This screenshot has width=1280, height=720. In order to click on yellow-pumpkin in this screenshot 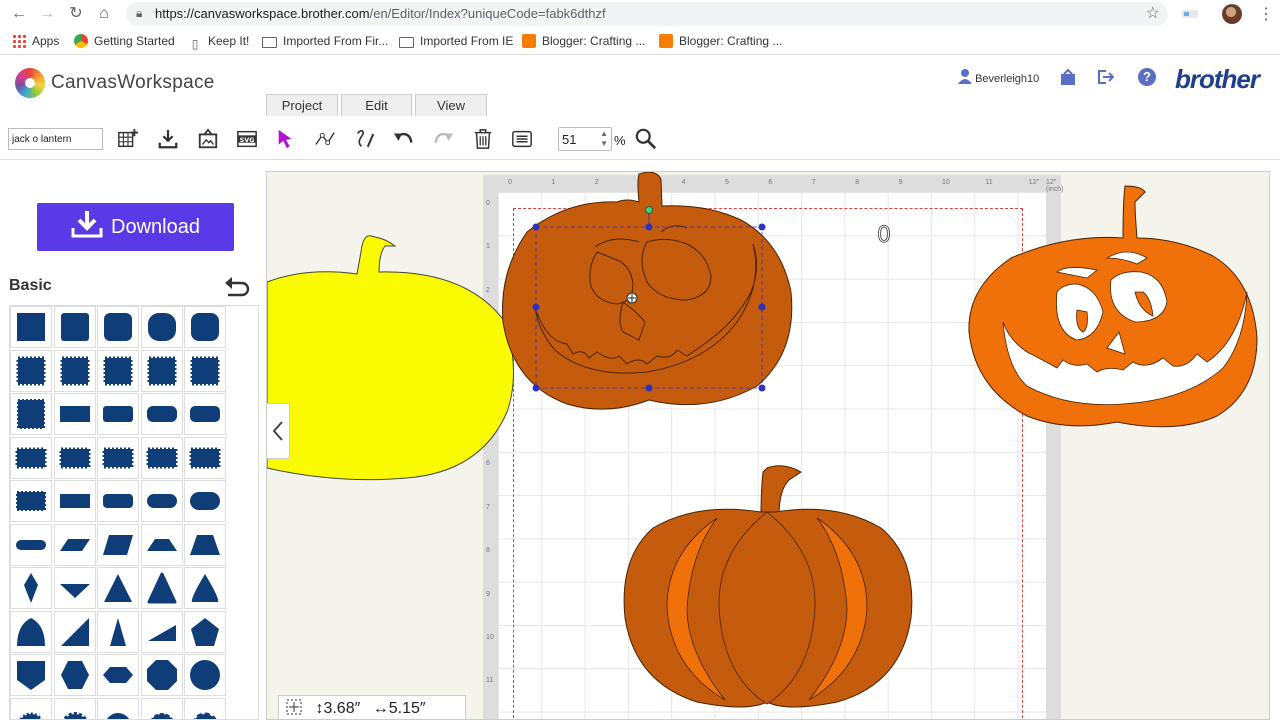, I will do `click(390, 358)`.